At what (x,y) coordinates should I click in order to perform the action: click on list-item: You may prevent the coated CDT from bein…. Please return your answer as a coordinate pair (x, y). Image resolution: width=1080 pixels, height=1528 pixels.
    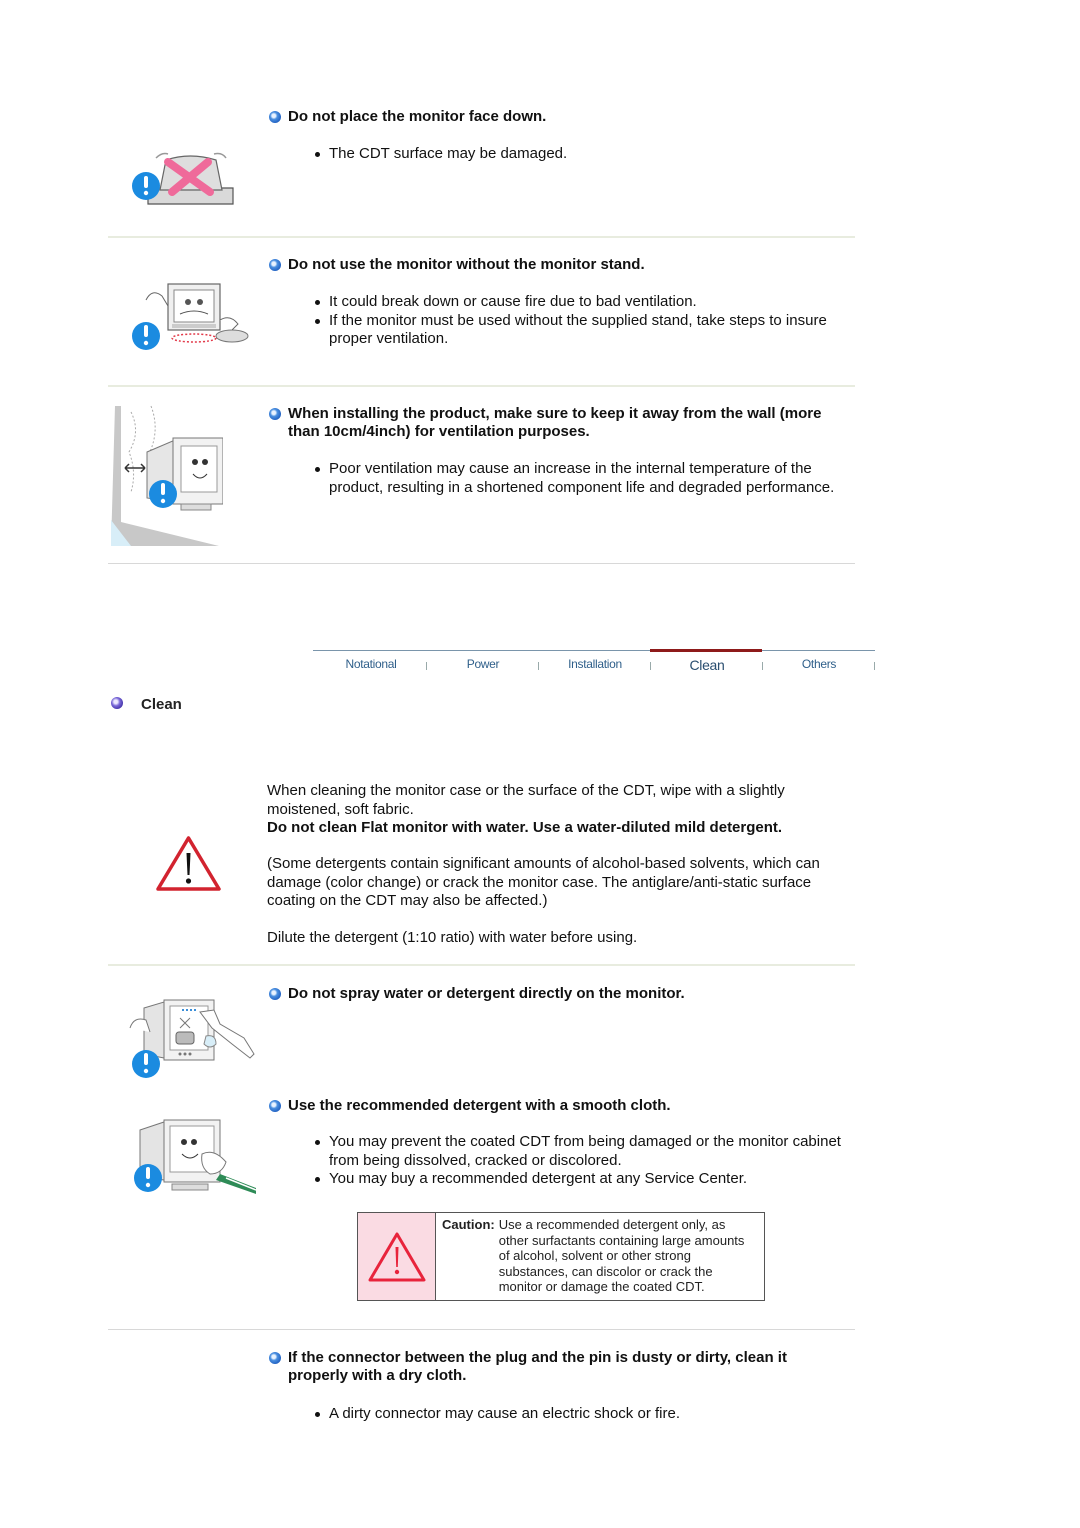
    Looking at the image, I should click on (577, 1151).